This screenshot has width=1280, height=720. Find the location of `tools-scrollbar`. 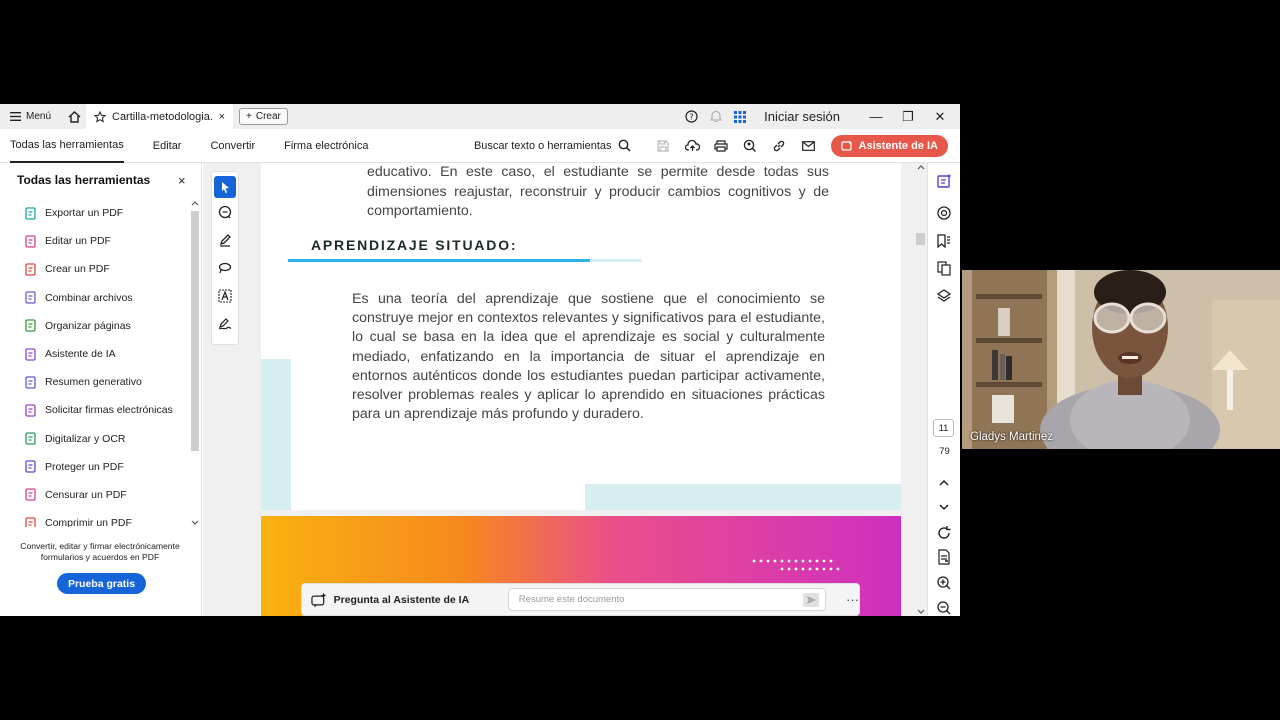

tools-scrollbar is located at coordinates (194, 363).